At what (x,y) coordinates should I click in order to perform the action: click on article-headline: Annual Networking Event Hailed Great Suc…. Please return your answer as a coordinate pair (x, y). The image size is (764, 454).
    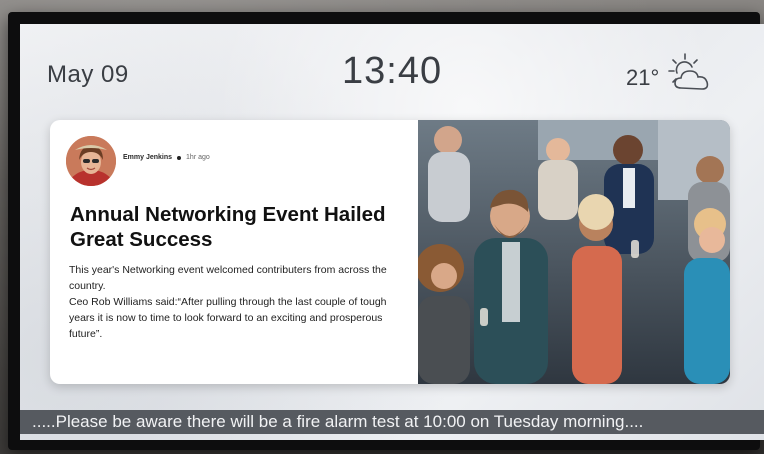
    Looking at the image, I should click on (228, 227).